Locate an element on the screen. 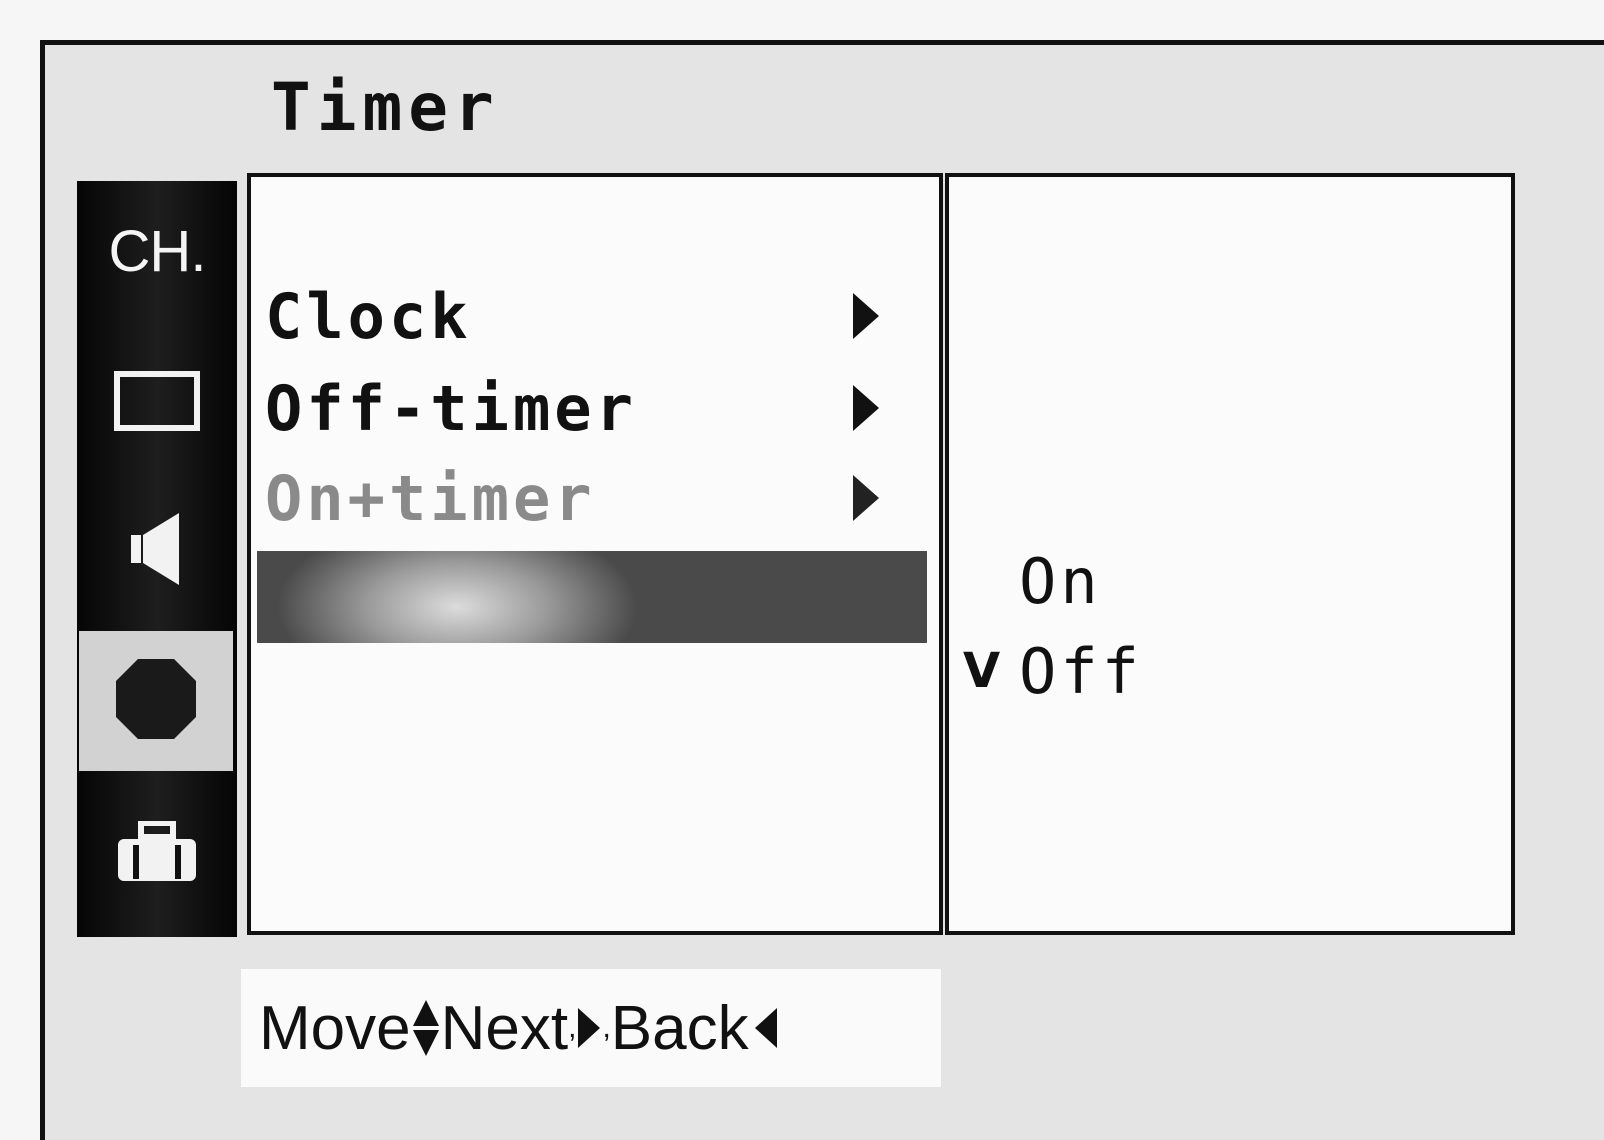 The image size is (1604, 1140). sidebar-item-channel: CH. is located at coordinates (157, 251).